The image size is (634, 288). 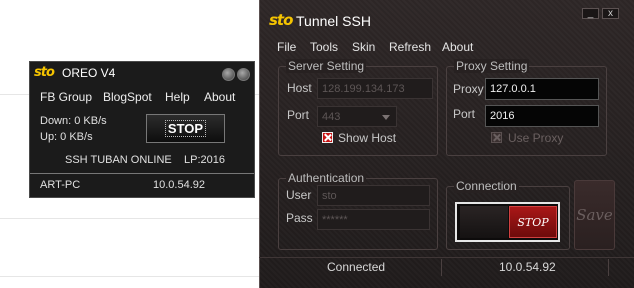 What do you see at coordinates (492, 66) in the screenshot?
I see `proxy-setting-legend: Proxy Setting` at bounding box center [492, 66].